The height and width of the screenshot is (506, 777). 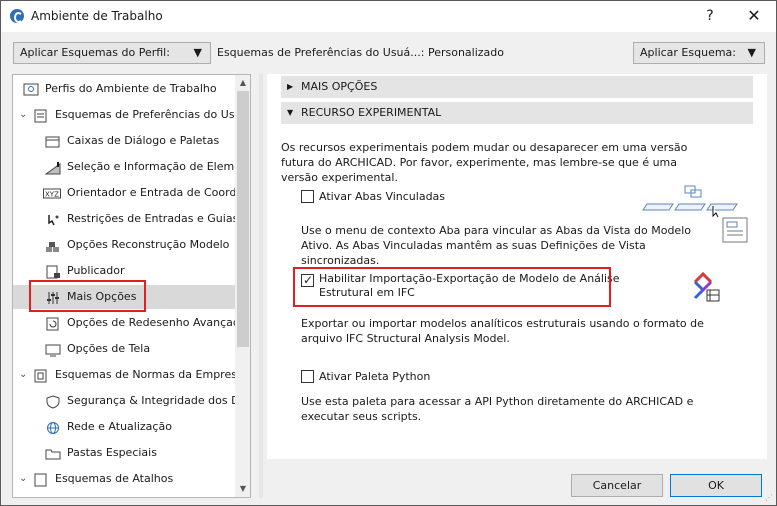 What do you see at coordinates (53, 219) in the screenshot?
I see `constraint-icon` at bounding box center [53, 219].